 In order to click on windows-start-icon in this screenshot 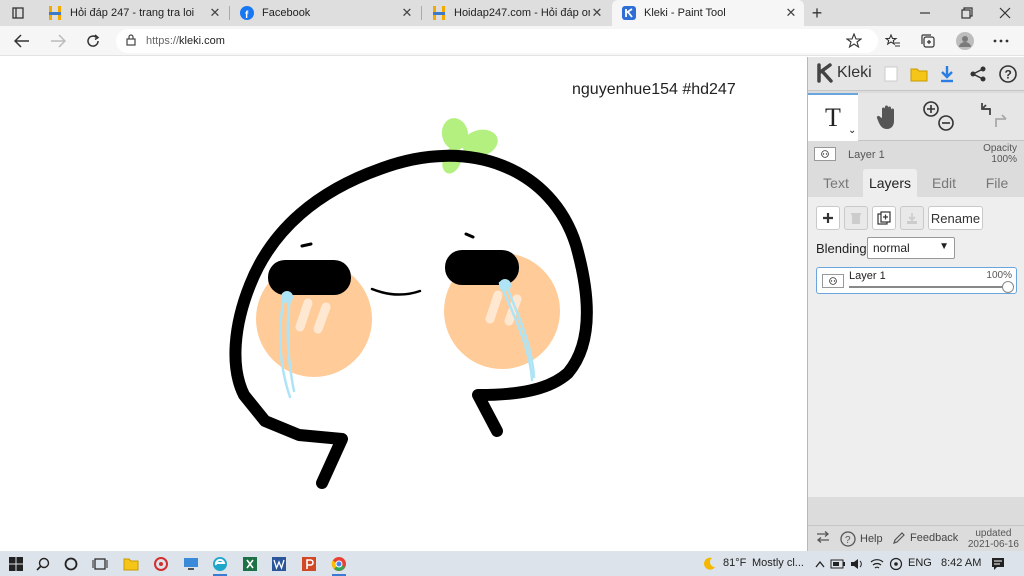, I will do `click(16, 564)`.